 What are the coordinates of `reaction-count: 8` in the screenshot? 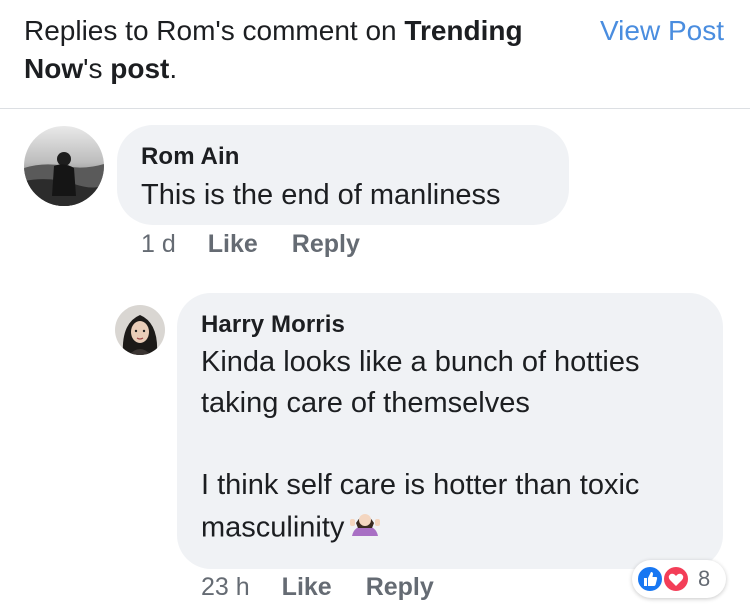 It's located at (704, 578).